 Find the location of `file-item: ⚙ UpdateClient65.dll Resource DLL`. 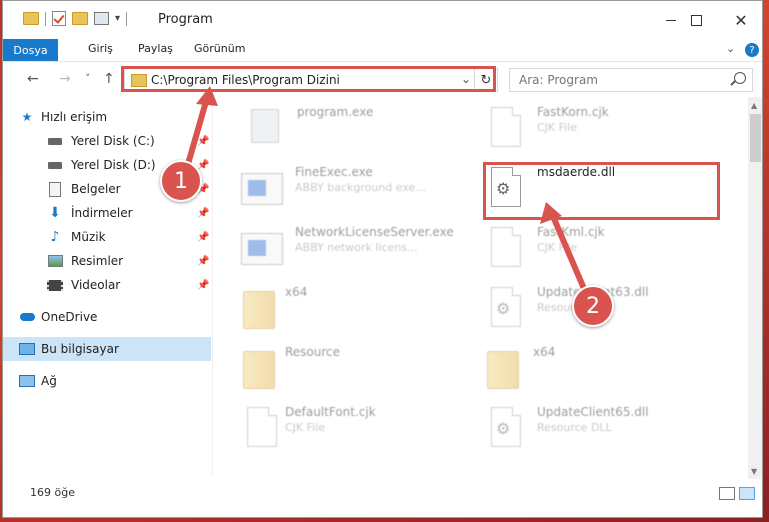

file-item: ⚙ UpdateClient65.dll Resource DLL is located at coordinates (603, 429).